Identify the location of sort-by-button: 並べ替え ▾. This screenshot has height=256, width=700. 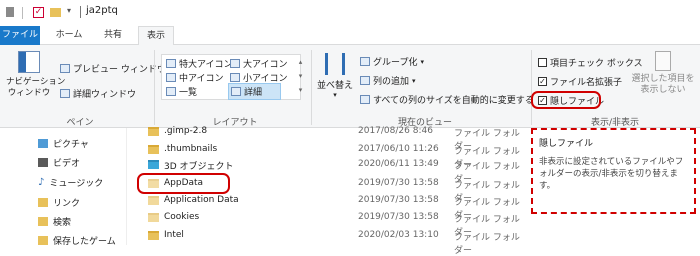
(335, 76).